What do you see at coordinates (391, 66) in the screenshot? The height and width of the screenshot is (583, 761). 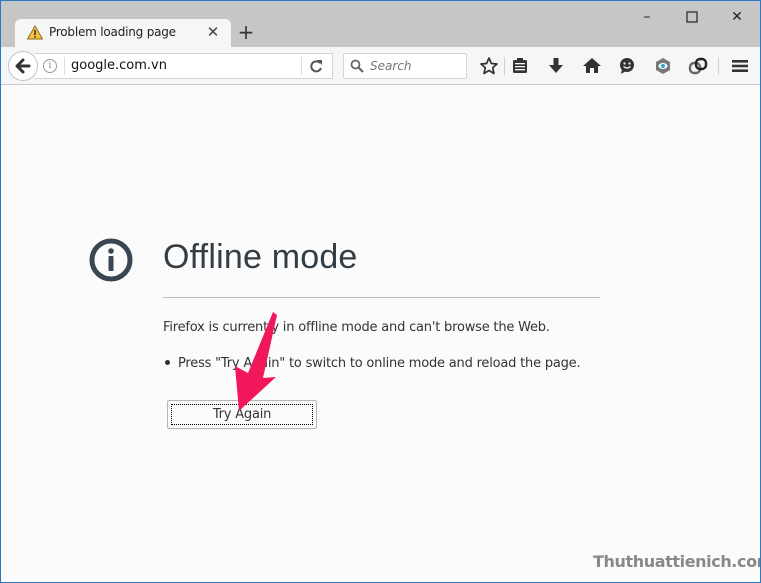 I see `search-placeholder: Search` at bounding box center [391, 66].